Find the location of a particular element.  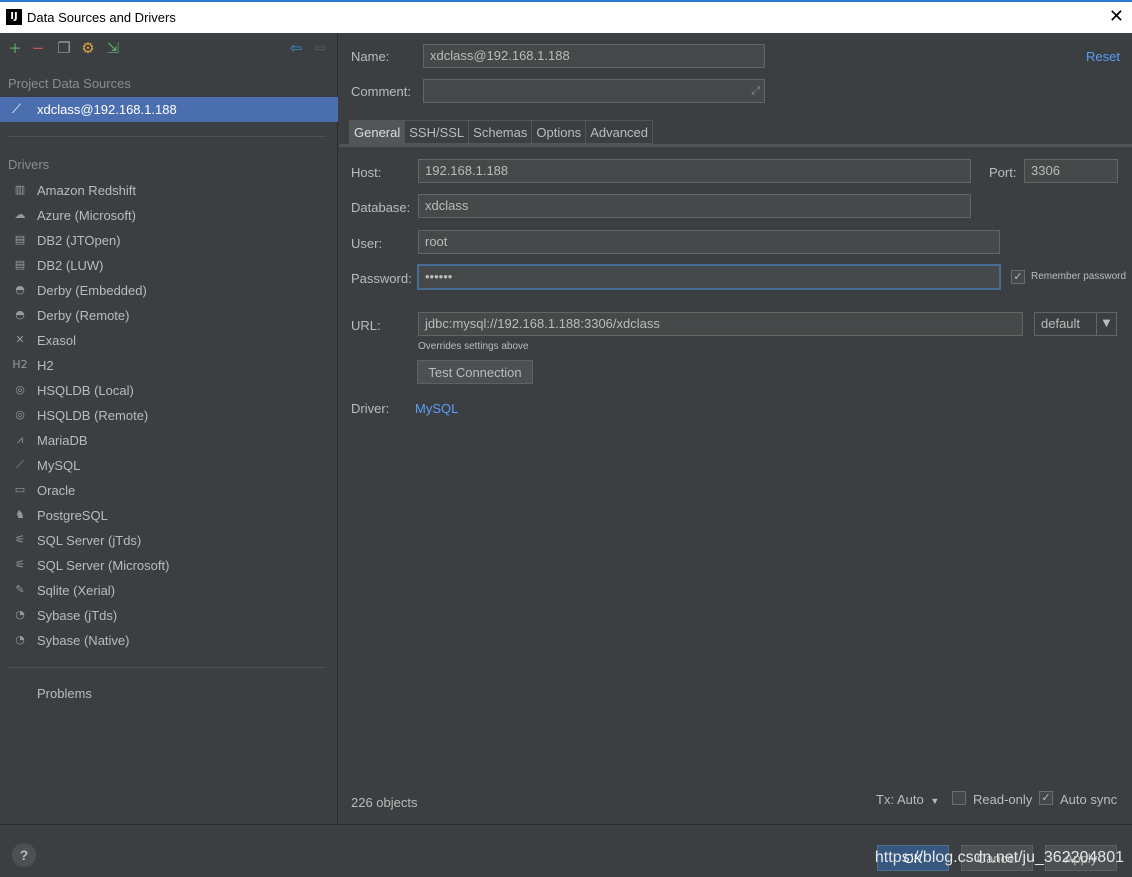

auto-sync-checkbox: ✓ is located at coordinates (1046, 798).